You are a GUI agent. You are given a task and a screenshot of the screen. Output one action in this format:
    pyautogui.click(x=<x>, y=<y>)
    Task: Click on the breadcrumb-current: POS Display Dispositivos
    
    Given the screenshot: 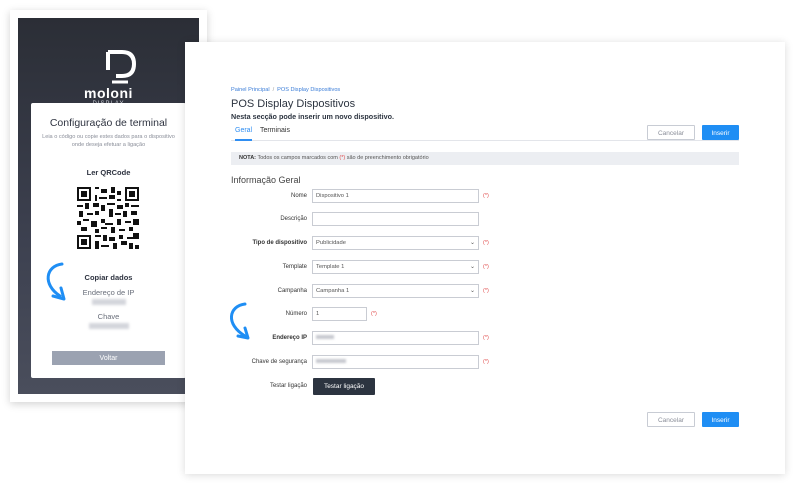 What is the action you would take?
    pyautogui.click(x=308, y=90)
    